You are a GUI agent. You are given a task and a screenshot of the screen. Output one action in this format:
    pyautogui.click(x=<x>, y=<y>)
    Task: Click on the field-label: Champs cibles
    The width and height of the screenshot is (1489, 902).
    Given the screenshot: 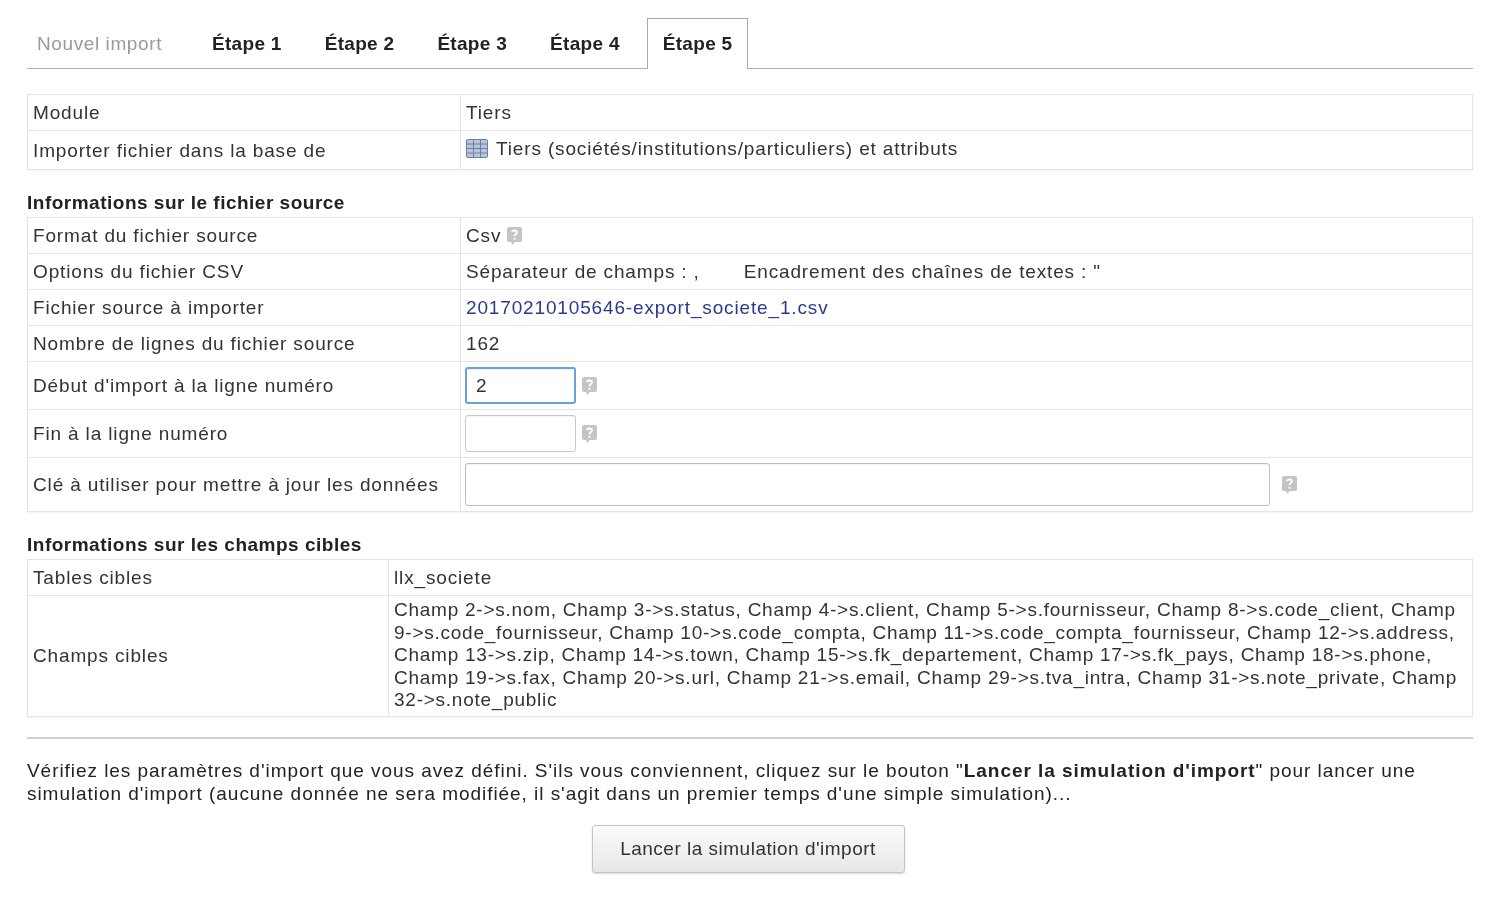 What is the action you would take?
    pyautogui.click(x=208, y=656)
    